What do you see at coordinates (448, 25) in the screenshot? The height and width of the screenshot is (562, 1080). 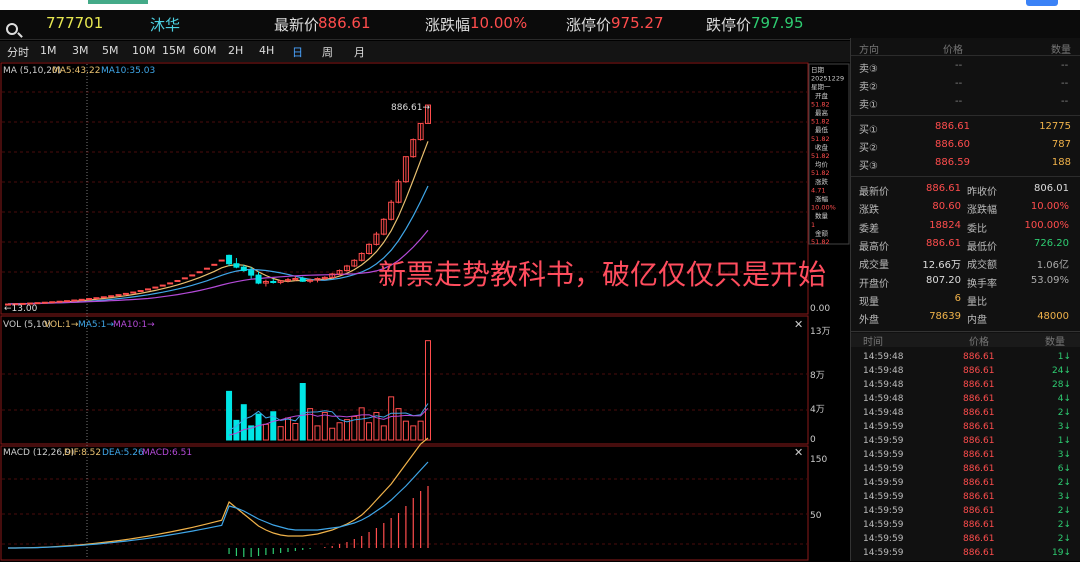 I see `change-label: 涨跌幅` at bounding box center [448, 25].